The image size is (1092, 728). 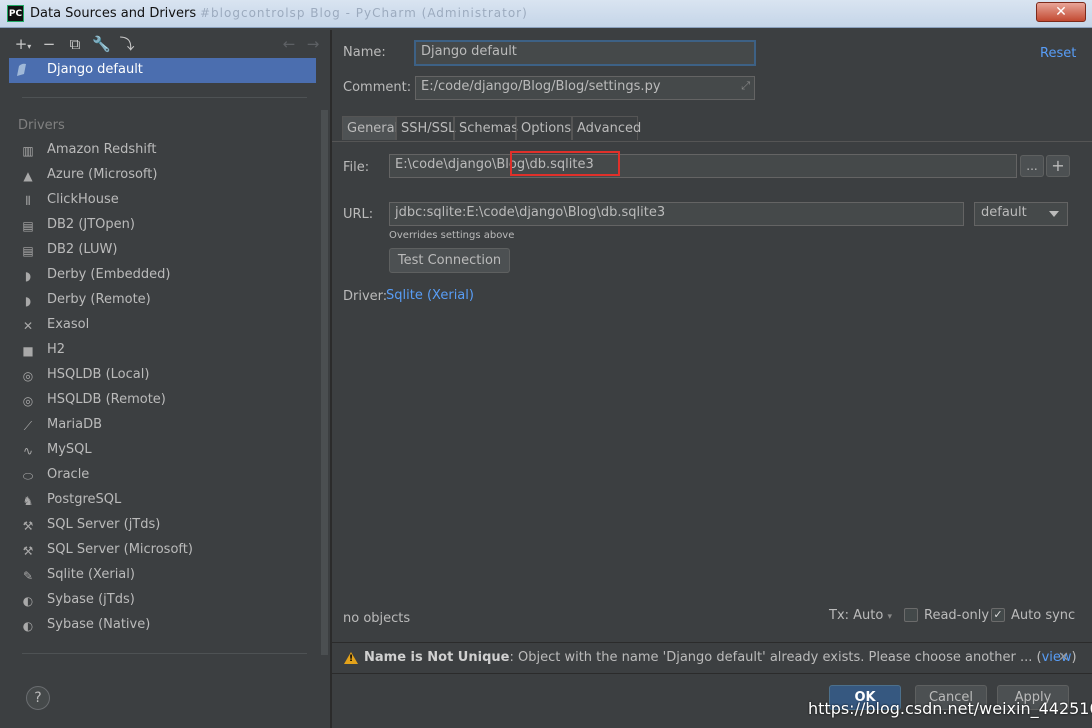 What do you see at coordinates (164, 325) in the screenshot?
I see `driver-item: ✕ Exasol` at bounding box center [164, 325].